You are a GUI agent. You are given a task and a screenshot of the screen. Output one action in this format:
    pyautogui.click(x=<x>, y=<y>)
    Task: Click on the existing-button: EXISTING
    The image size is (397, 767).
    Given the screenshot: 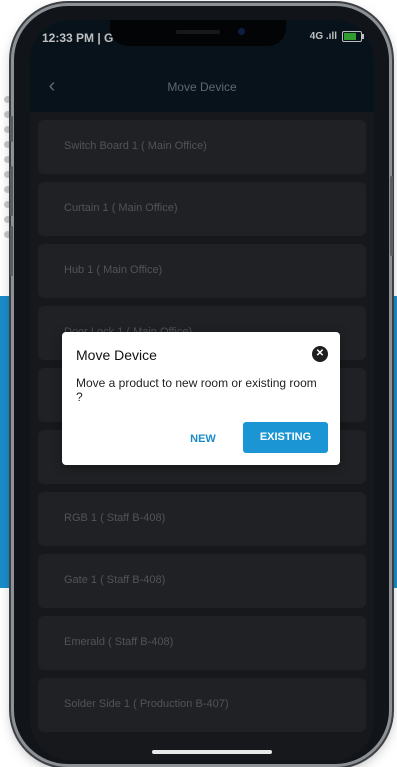 What is the action you would take?
    pyautogui.click(x=285, y=437)
    